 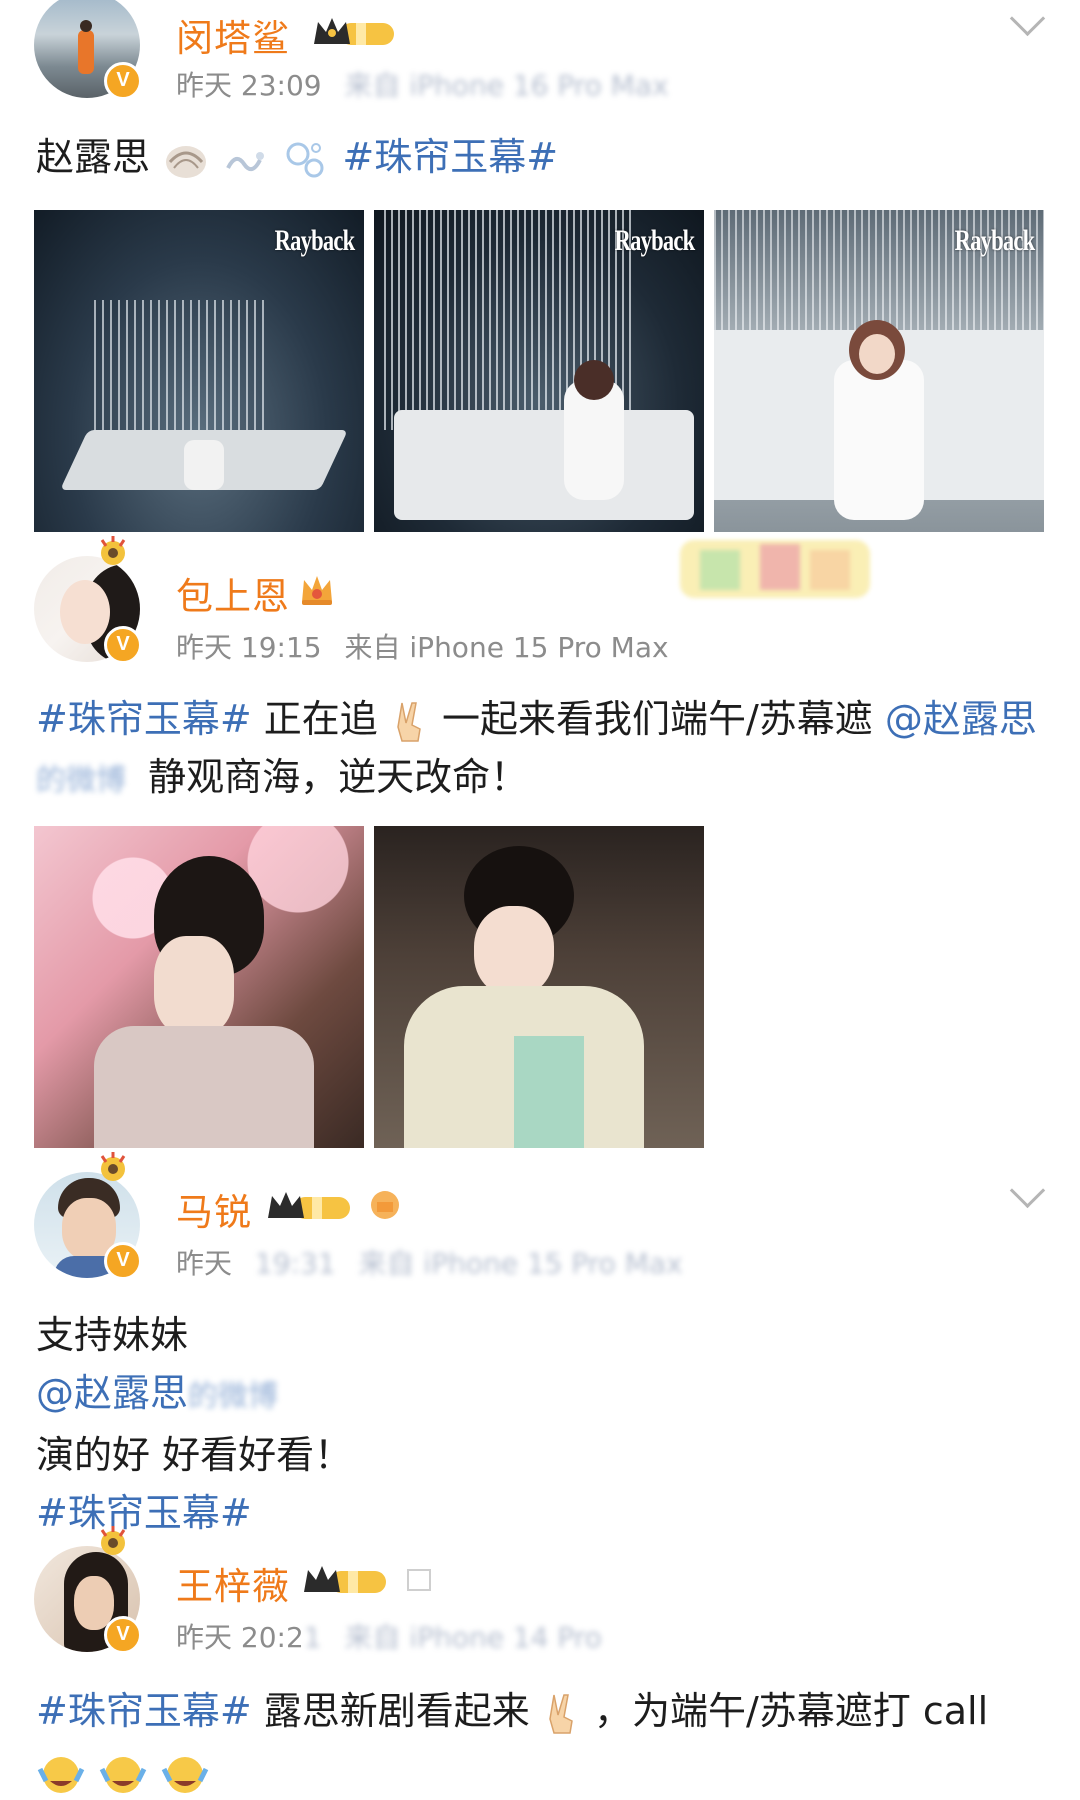 I want to click on post-text: 赵露思 #珠帘玉幕#, so click(x=541, y=157).